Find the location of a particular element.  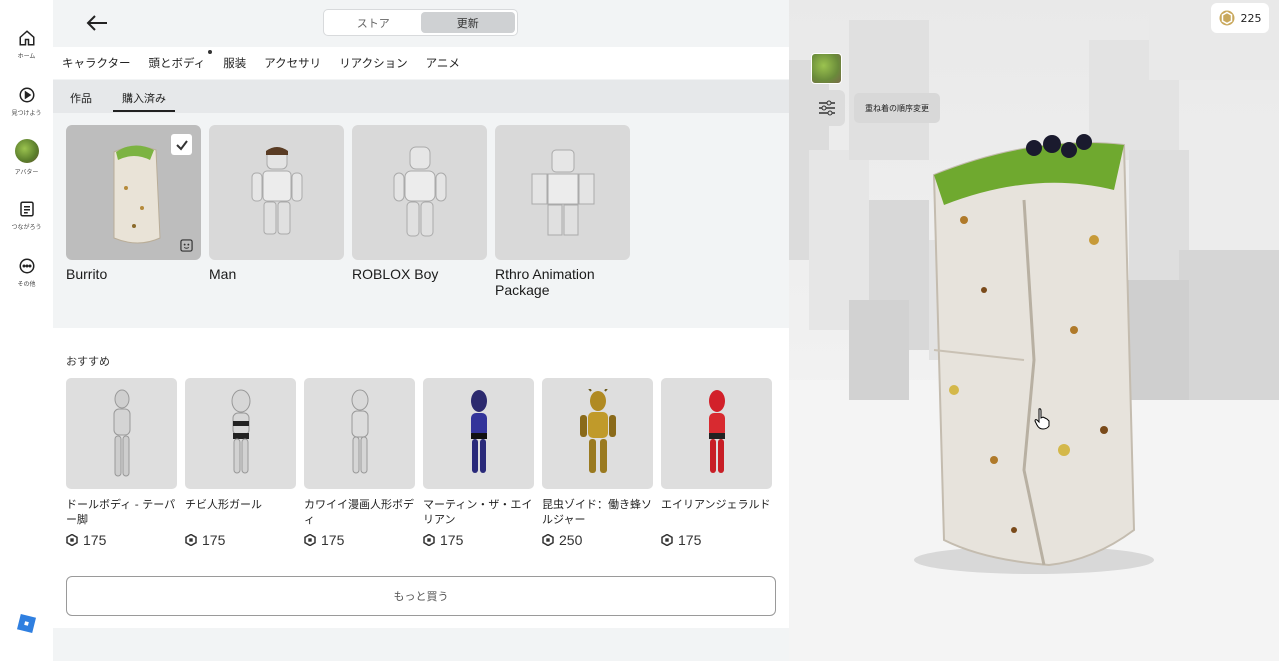

tab-animations: アニメ is located at coordinates (443, 63).